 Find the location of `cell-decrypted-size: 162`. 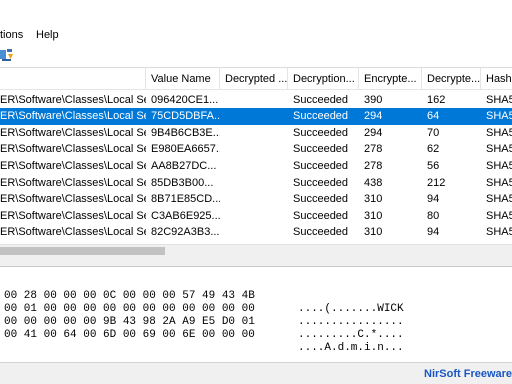

cell-decrypted-size: 162 is located at coordinates (436, 99).